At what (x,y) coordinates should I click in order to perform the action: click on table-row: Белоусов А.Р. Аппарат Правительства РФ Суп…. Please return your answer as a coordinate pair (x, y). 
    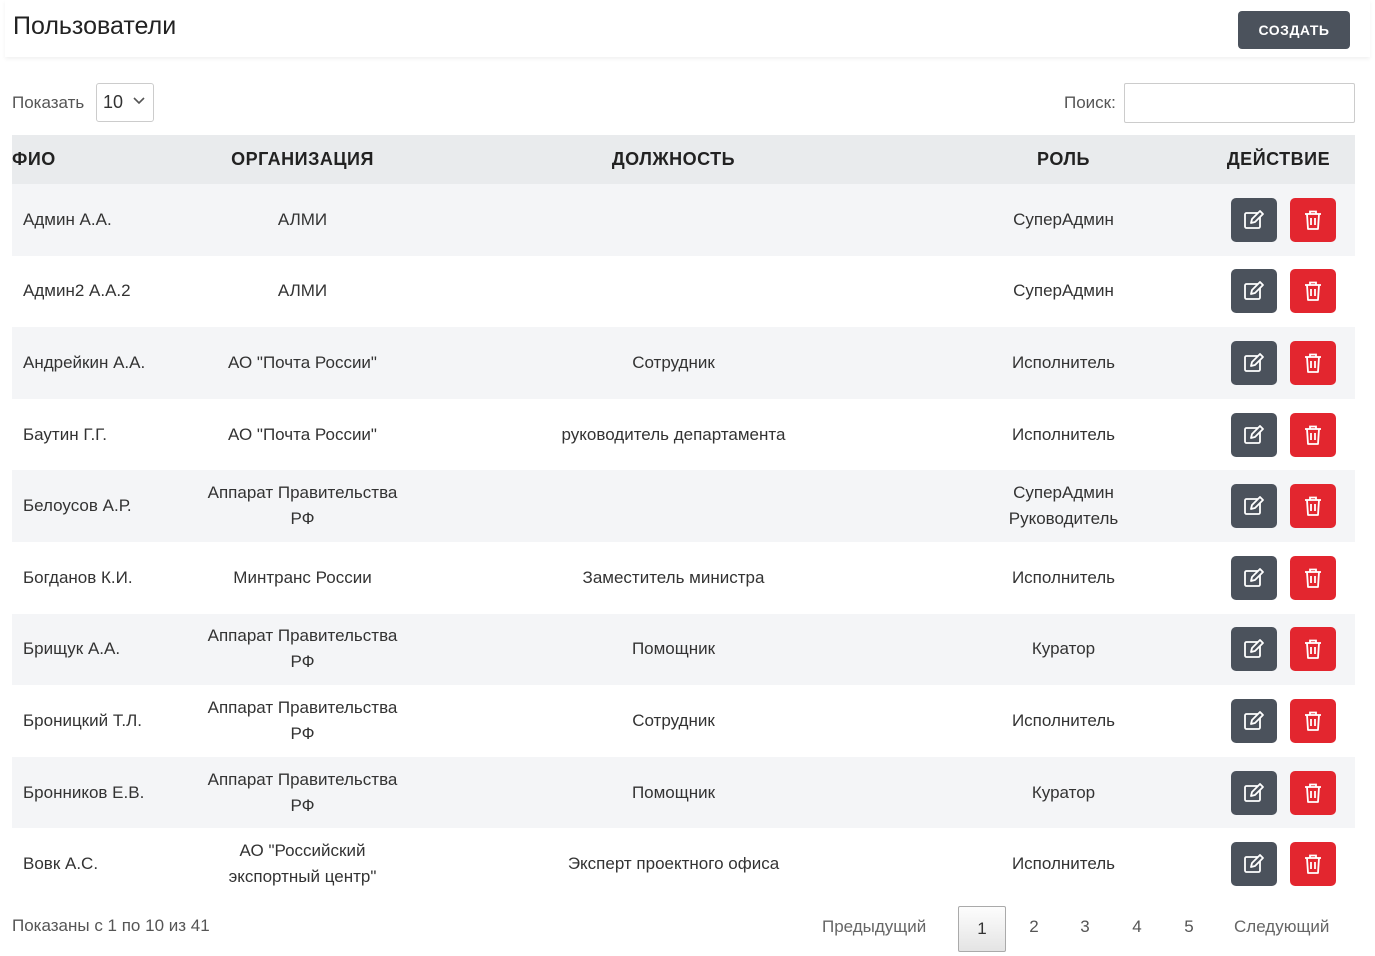
    Looking at the image, I should click on (683, 506).